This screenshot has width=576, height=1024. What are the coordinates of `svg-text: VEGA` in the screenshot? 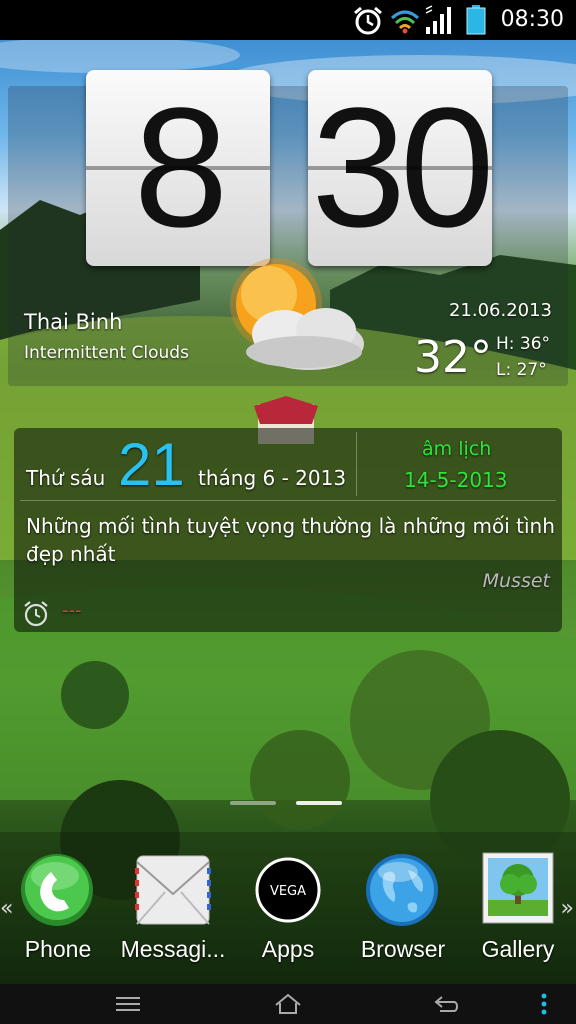 It's located at (288, 891).